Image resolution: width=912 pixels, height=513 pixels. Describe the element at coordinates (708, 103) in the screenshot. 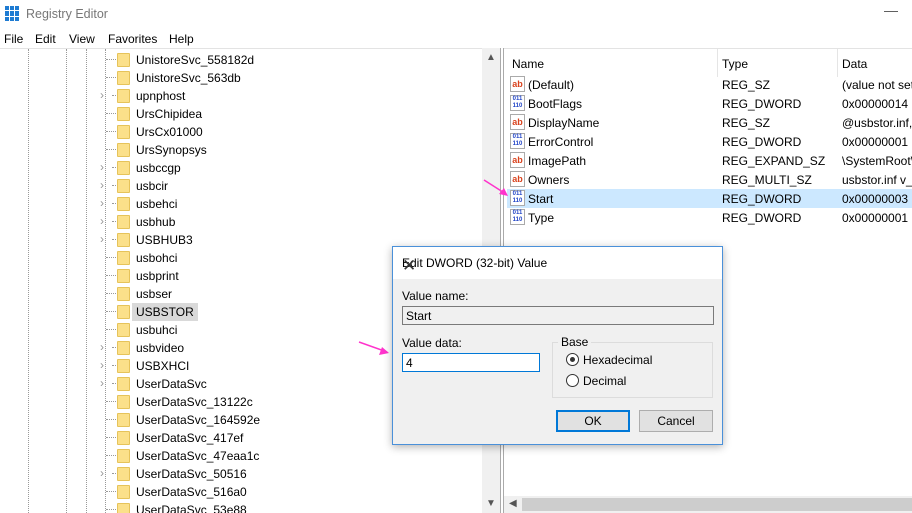

I see `value-row: 011110BootFlags REG_DWORD 0x00000014 (20)` at that location.